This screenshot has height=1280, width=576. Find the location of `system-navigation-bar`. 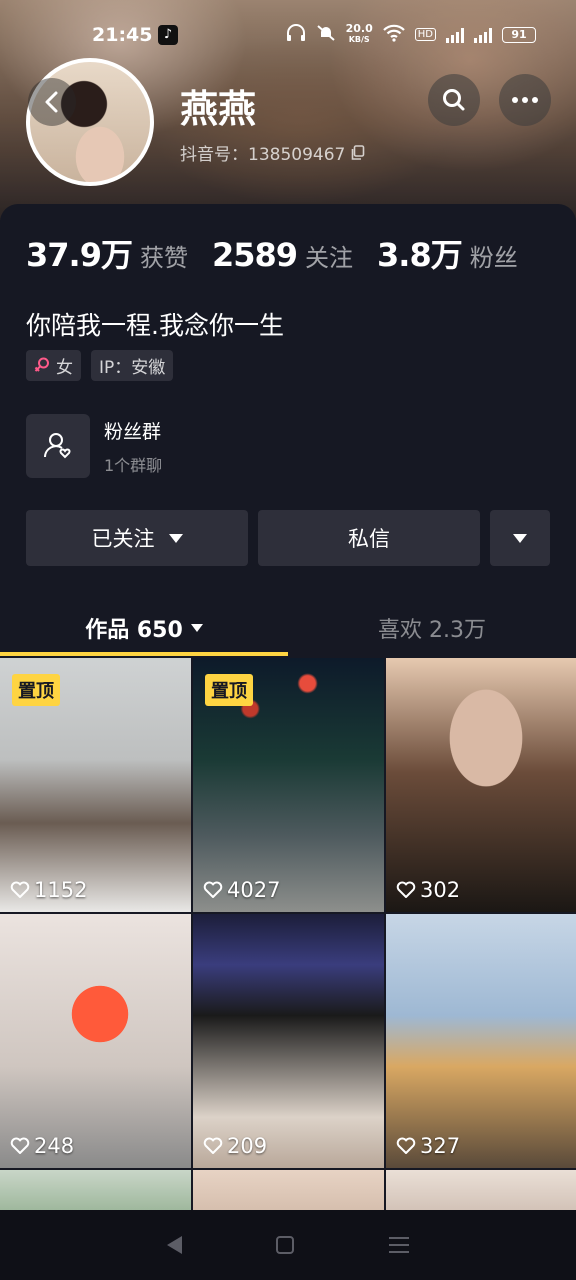

system-navigation-bar is located at coordinates (288, 1245).